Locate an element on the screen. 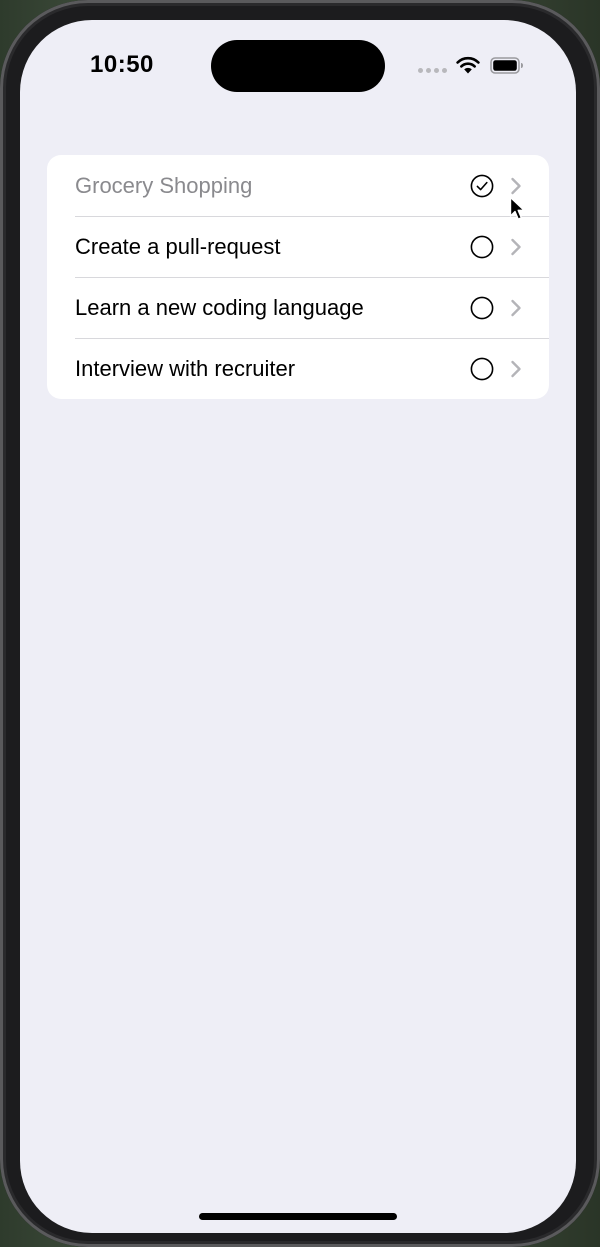  wifi-icon is located at coordinates (468, 65).